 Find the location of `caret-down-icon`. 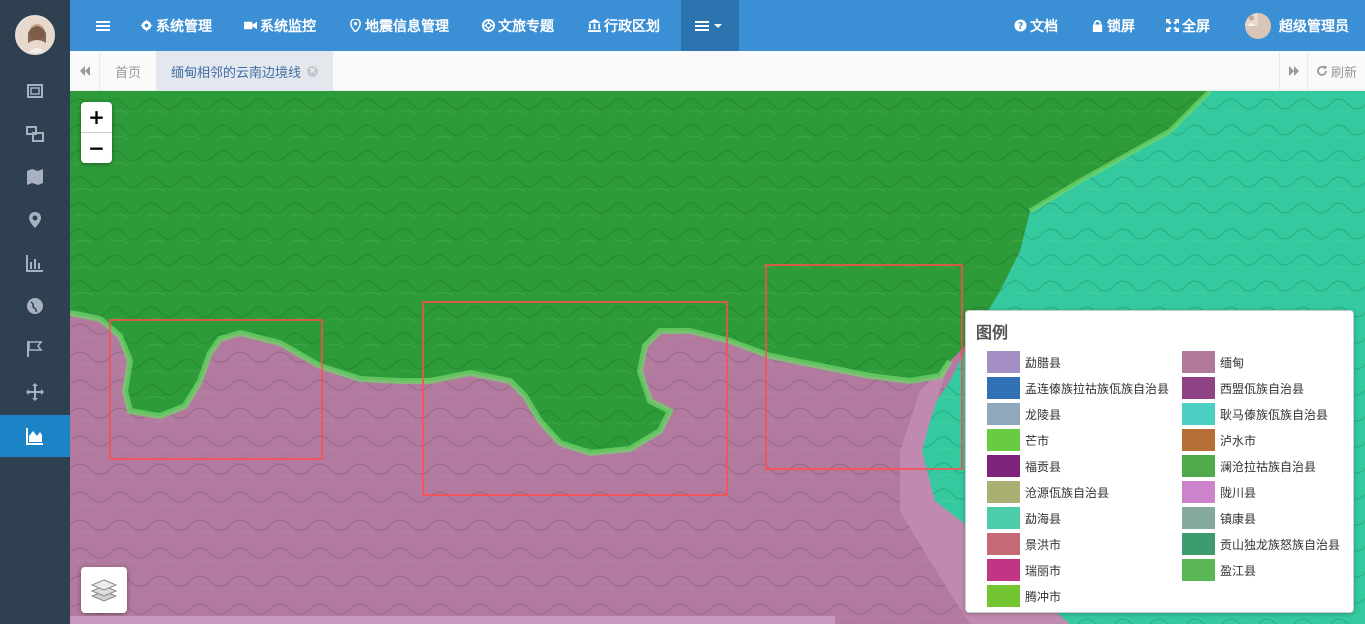

caret-down-icon is located at coordinates (718, 25).